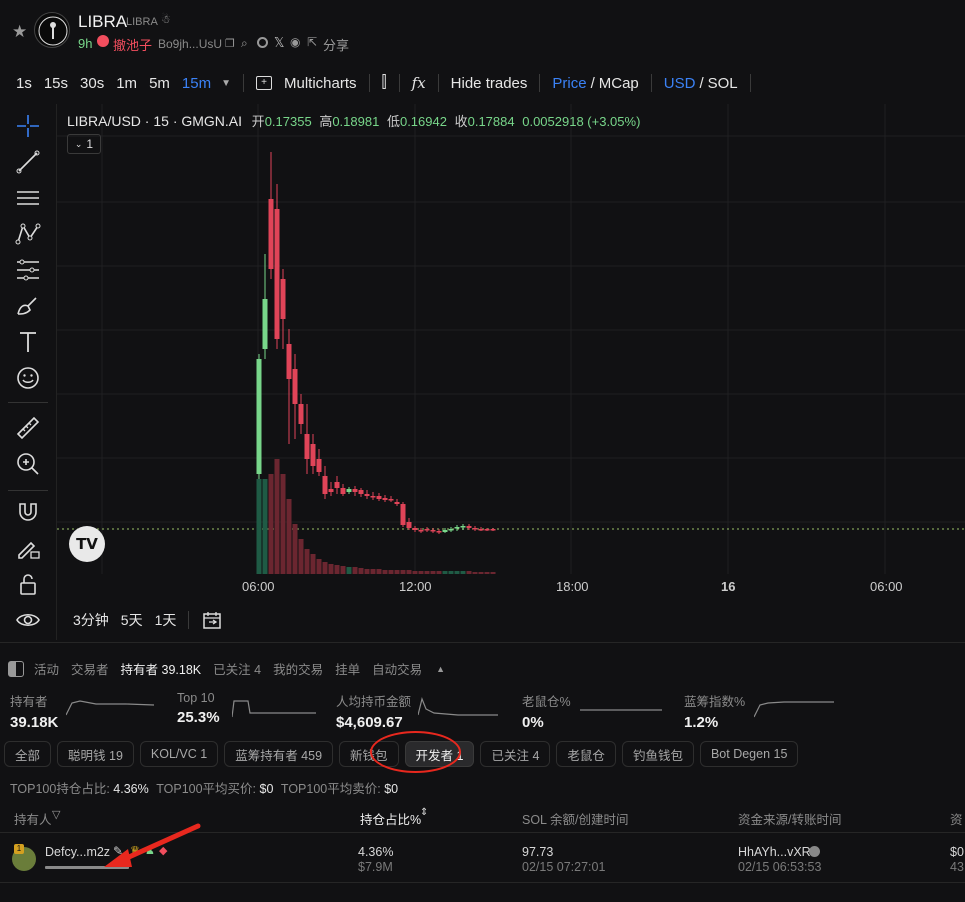 The image size is (965, 902). I want to click on website-icon, so click(262, 42).